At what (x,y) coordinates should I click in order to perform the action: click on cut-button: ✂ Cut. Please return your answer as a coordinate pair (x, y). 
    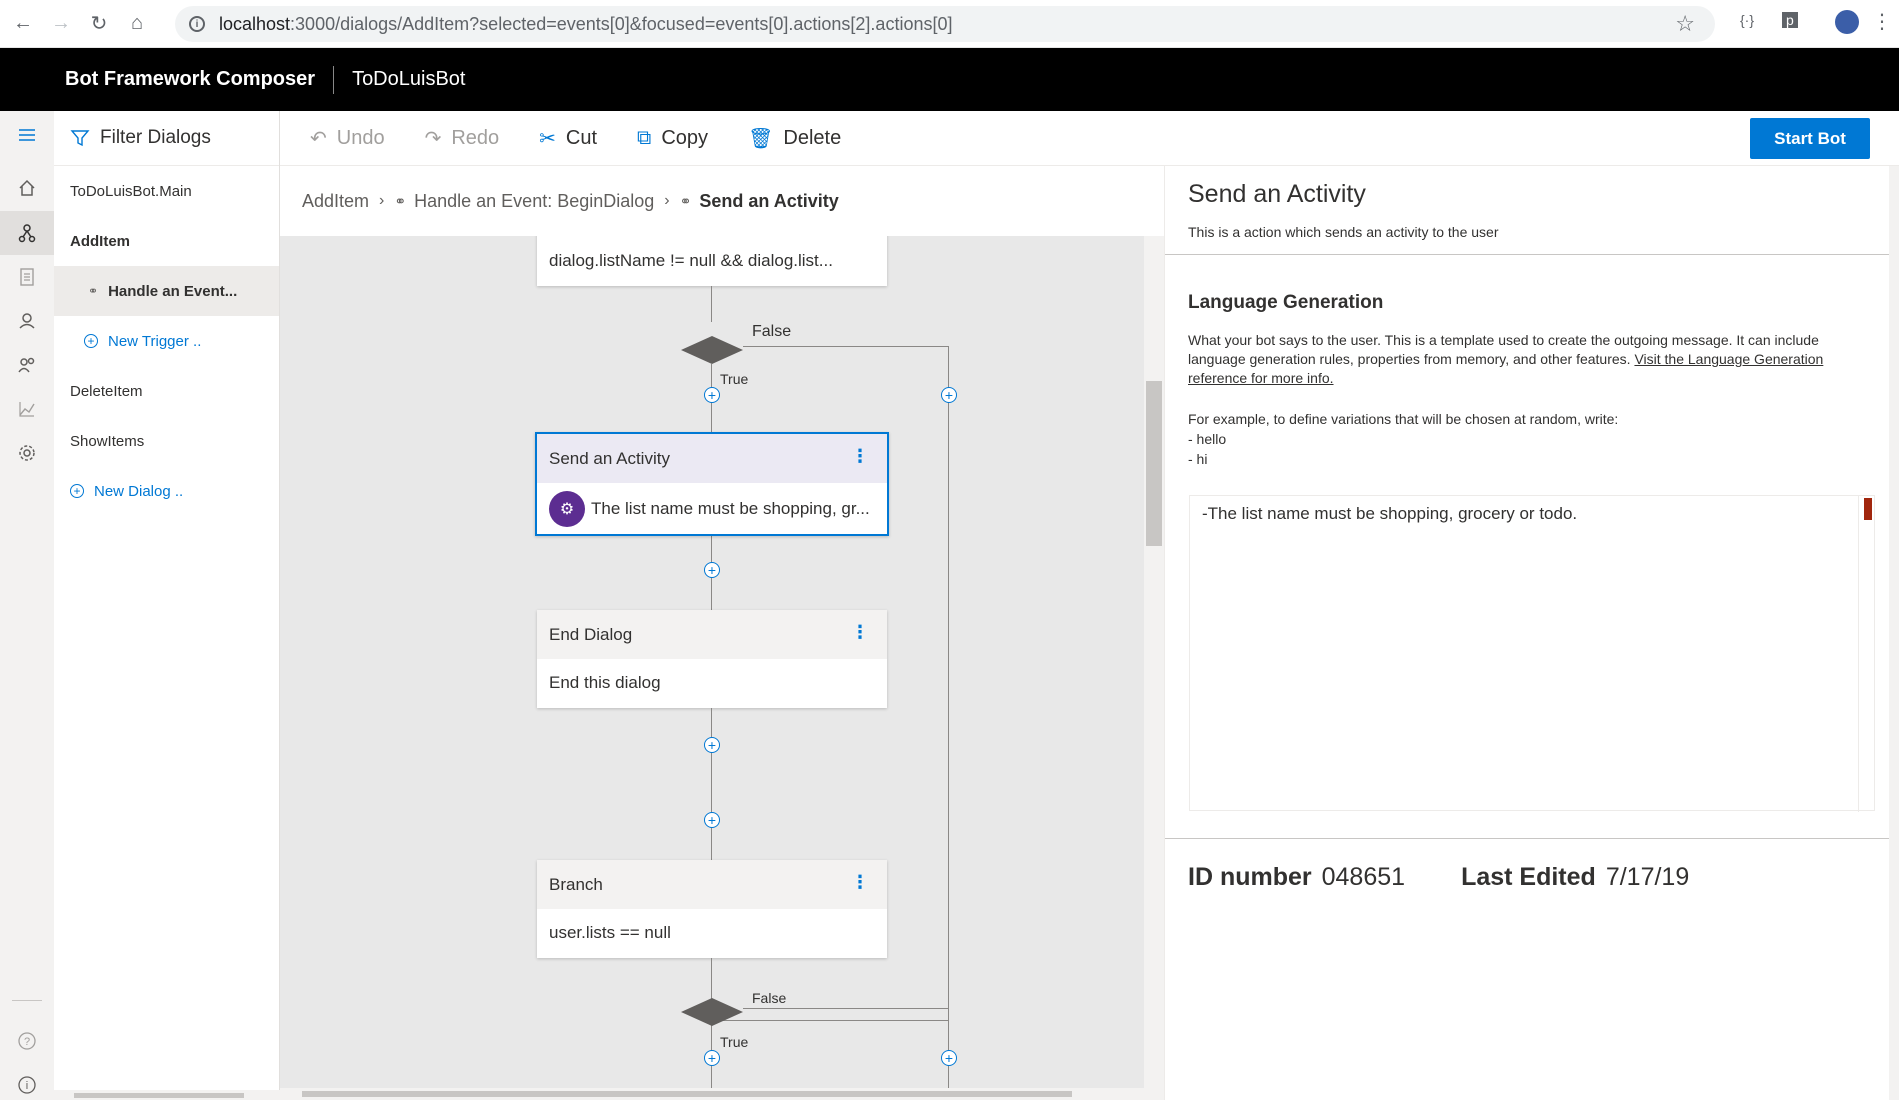
    Looking at the image, I should click on (568, 138).